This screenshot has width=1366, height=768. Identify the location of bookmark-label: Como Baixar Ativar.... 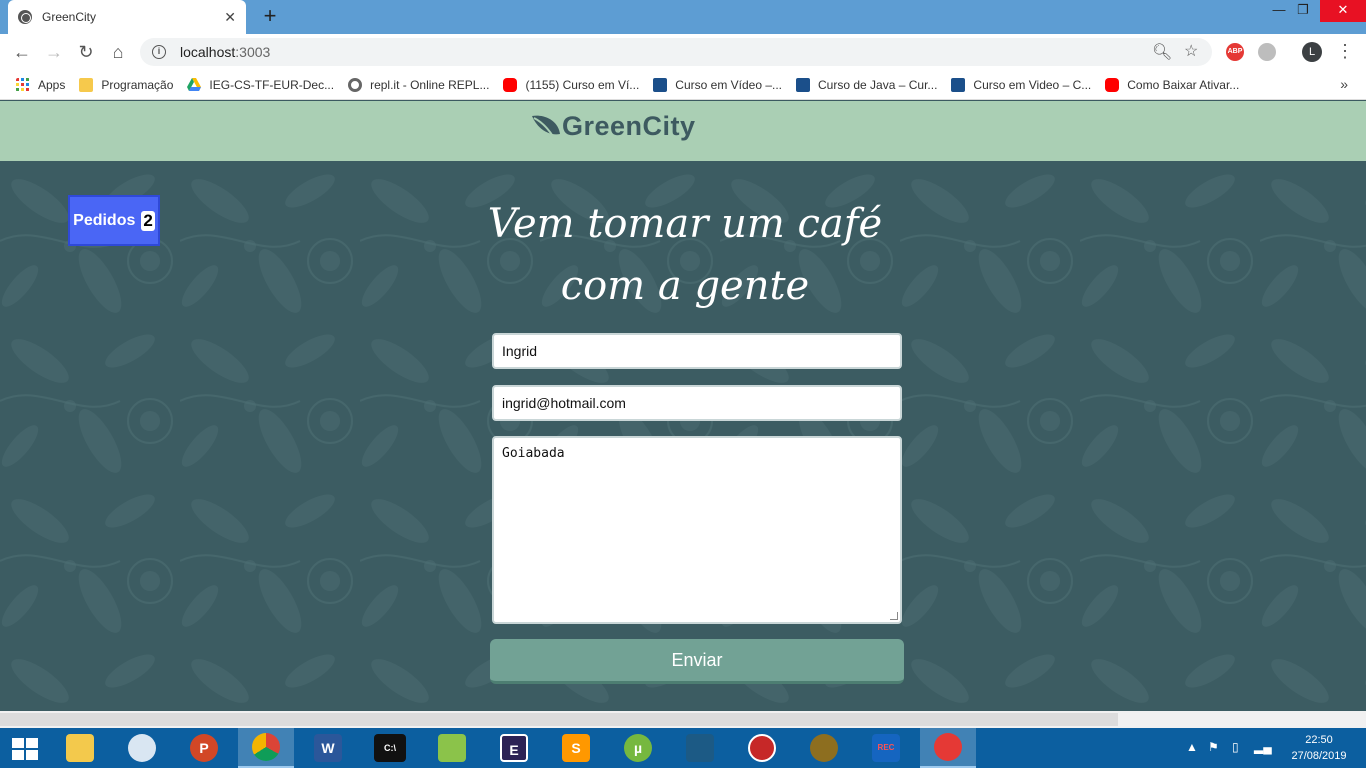
(1183, 84).